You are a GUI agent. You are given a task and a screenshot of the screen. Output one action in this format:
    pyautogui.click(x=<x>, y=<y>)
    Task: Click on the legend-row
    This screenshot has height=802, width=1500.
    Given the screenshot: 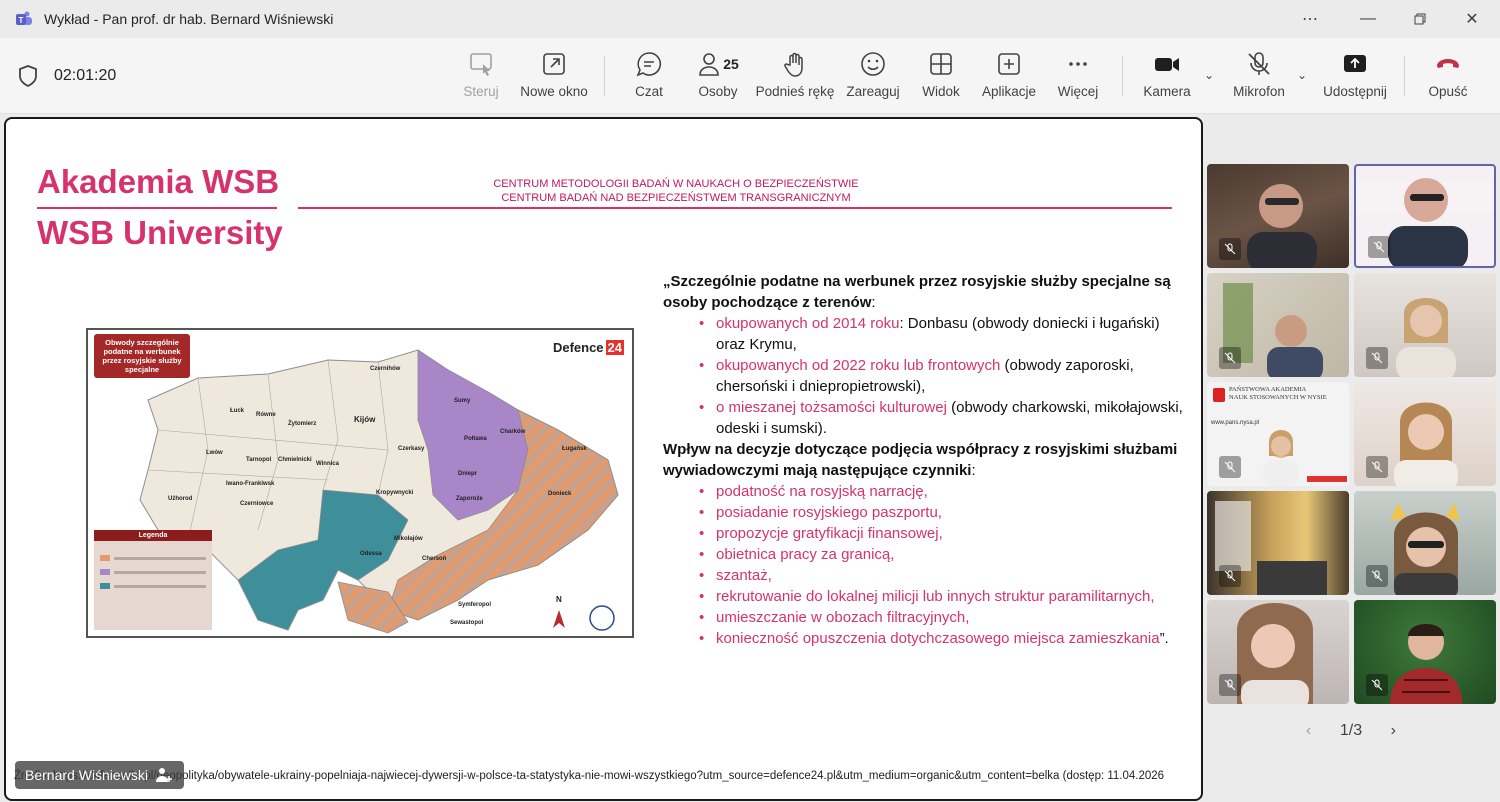 What is the action you would take?
    pyautogui.click(x=153, y=572)
    